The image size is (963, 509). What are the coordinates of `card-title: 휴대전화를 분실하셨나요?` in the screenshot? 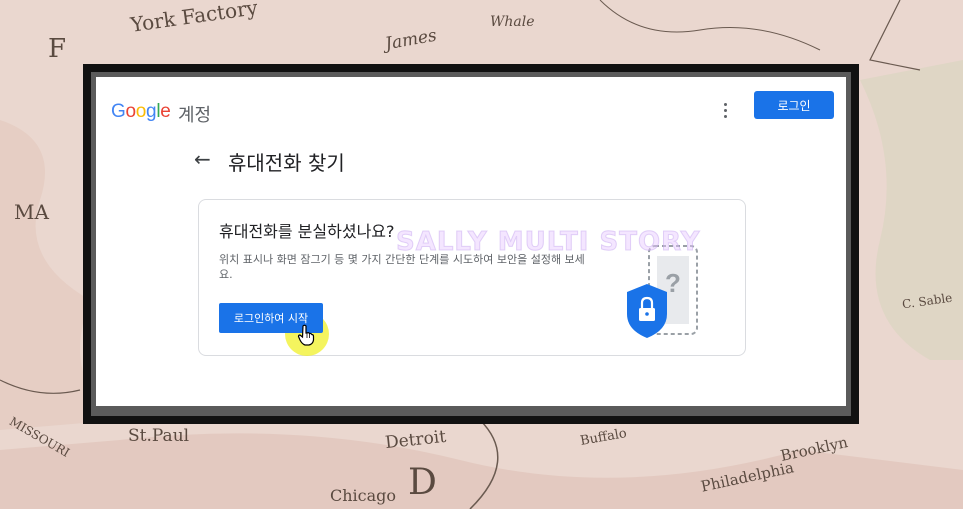 It's located at (307, 231).